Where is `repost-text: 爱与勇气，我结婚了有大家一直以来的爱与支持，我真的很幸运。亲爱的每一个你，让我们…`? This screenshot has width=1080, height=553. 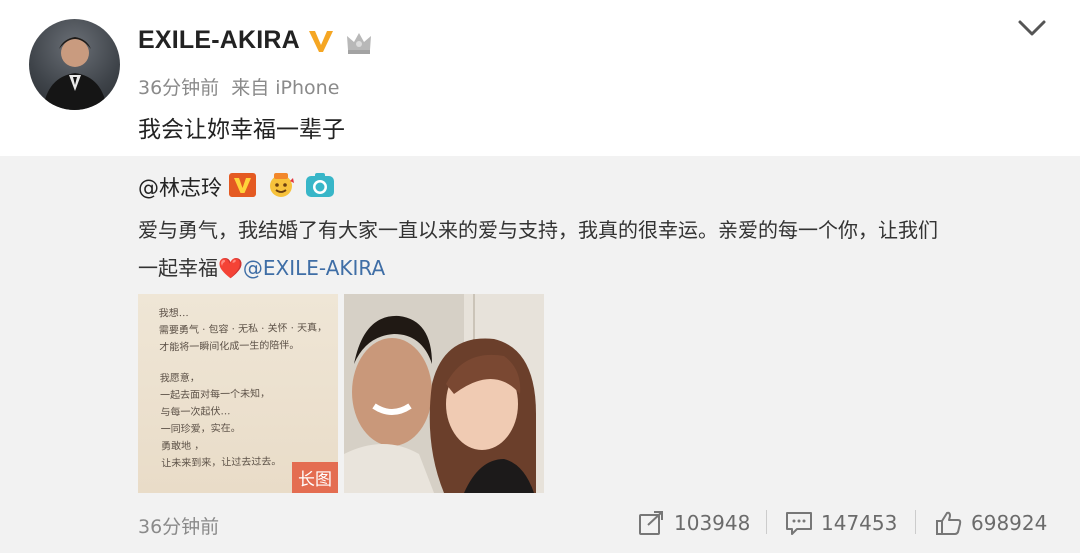 repost-text: 爱与勇气，我结婚了有大家一直以来的爱与支持，我真的很幸运。亲爱的每一个你，让我们… is located at coordinates (588, 249).